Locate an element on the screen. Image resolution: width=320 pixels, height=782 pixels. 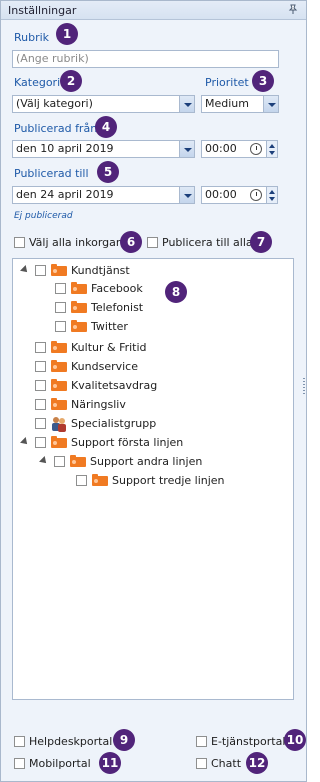
tree-item-label: Support första linjen is located at coordinates (127, 442).